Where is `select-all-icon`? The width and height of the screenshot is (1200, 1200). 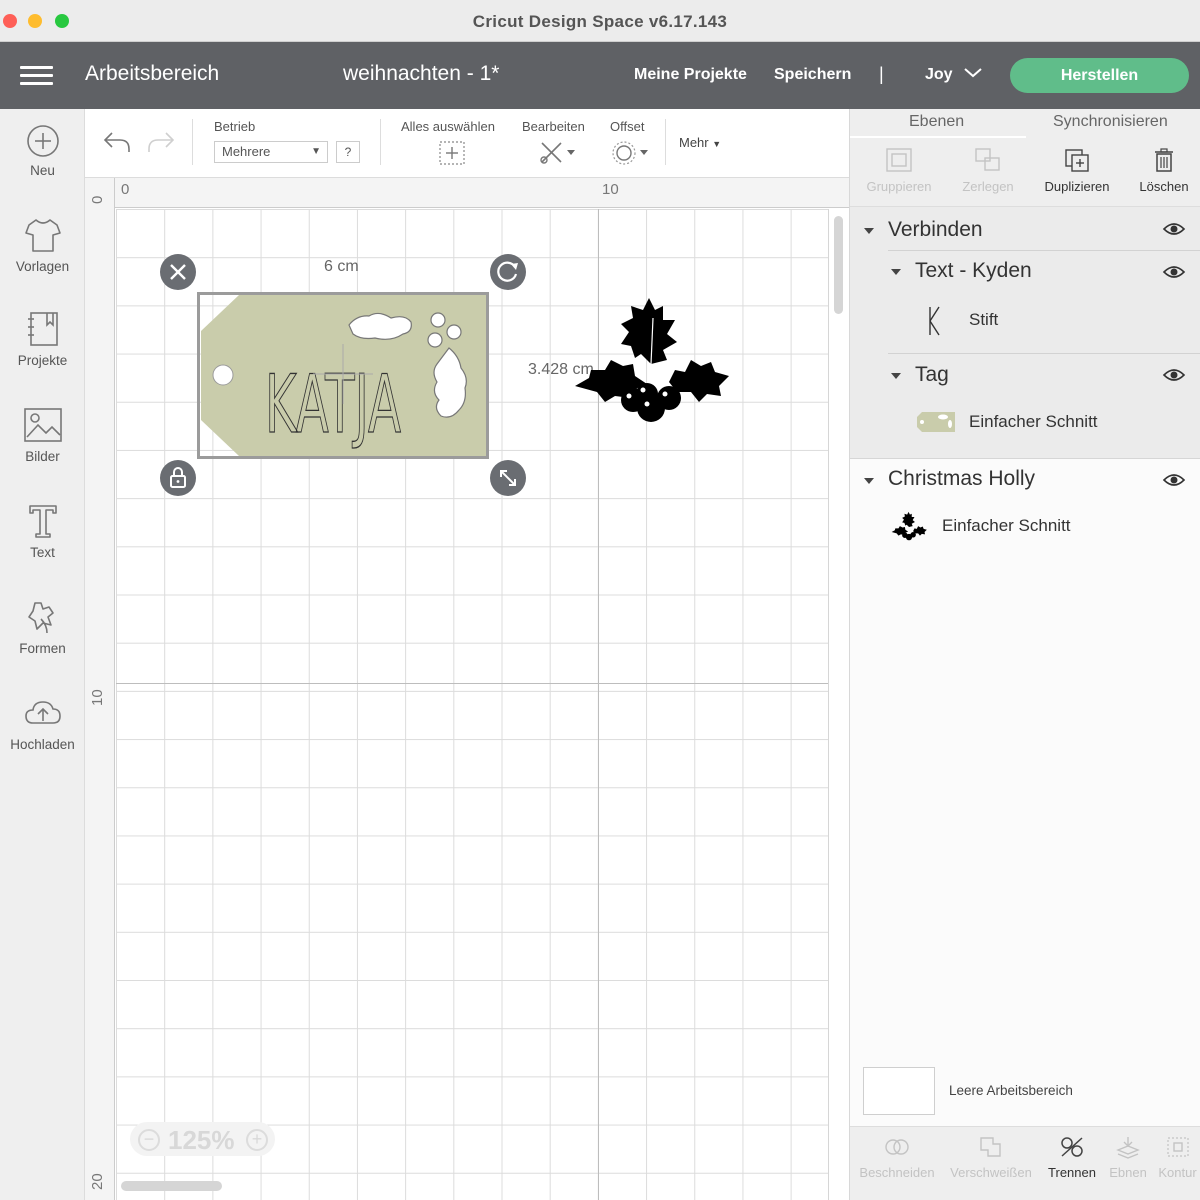 select-all-icon is located at coordinates (452, 153).